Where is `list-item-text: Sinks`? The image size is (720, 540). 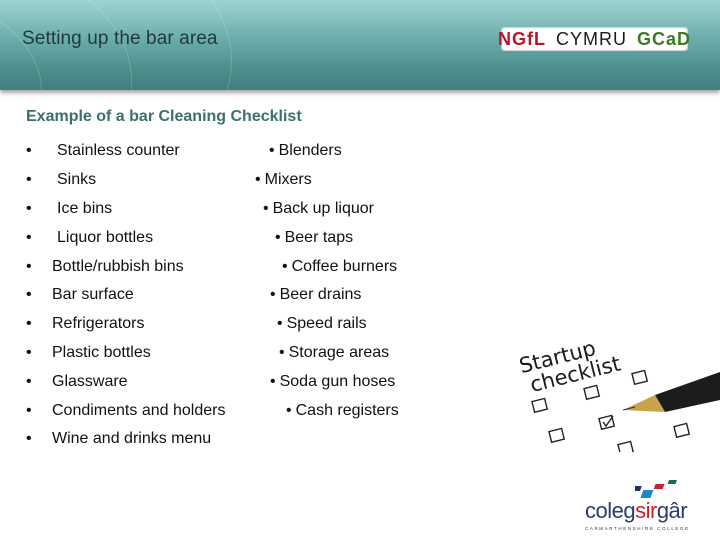
list-item-text: Sinks is located at coordinates (77, 180).